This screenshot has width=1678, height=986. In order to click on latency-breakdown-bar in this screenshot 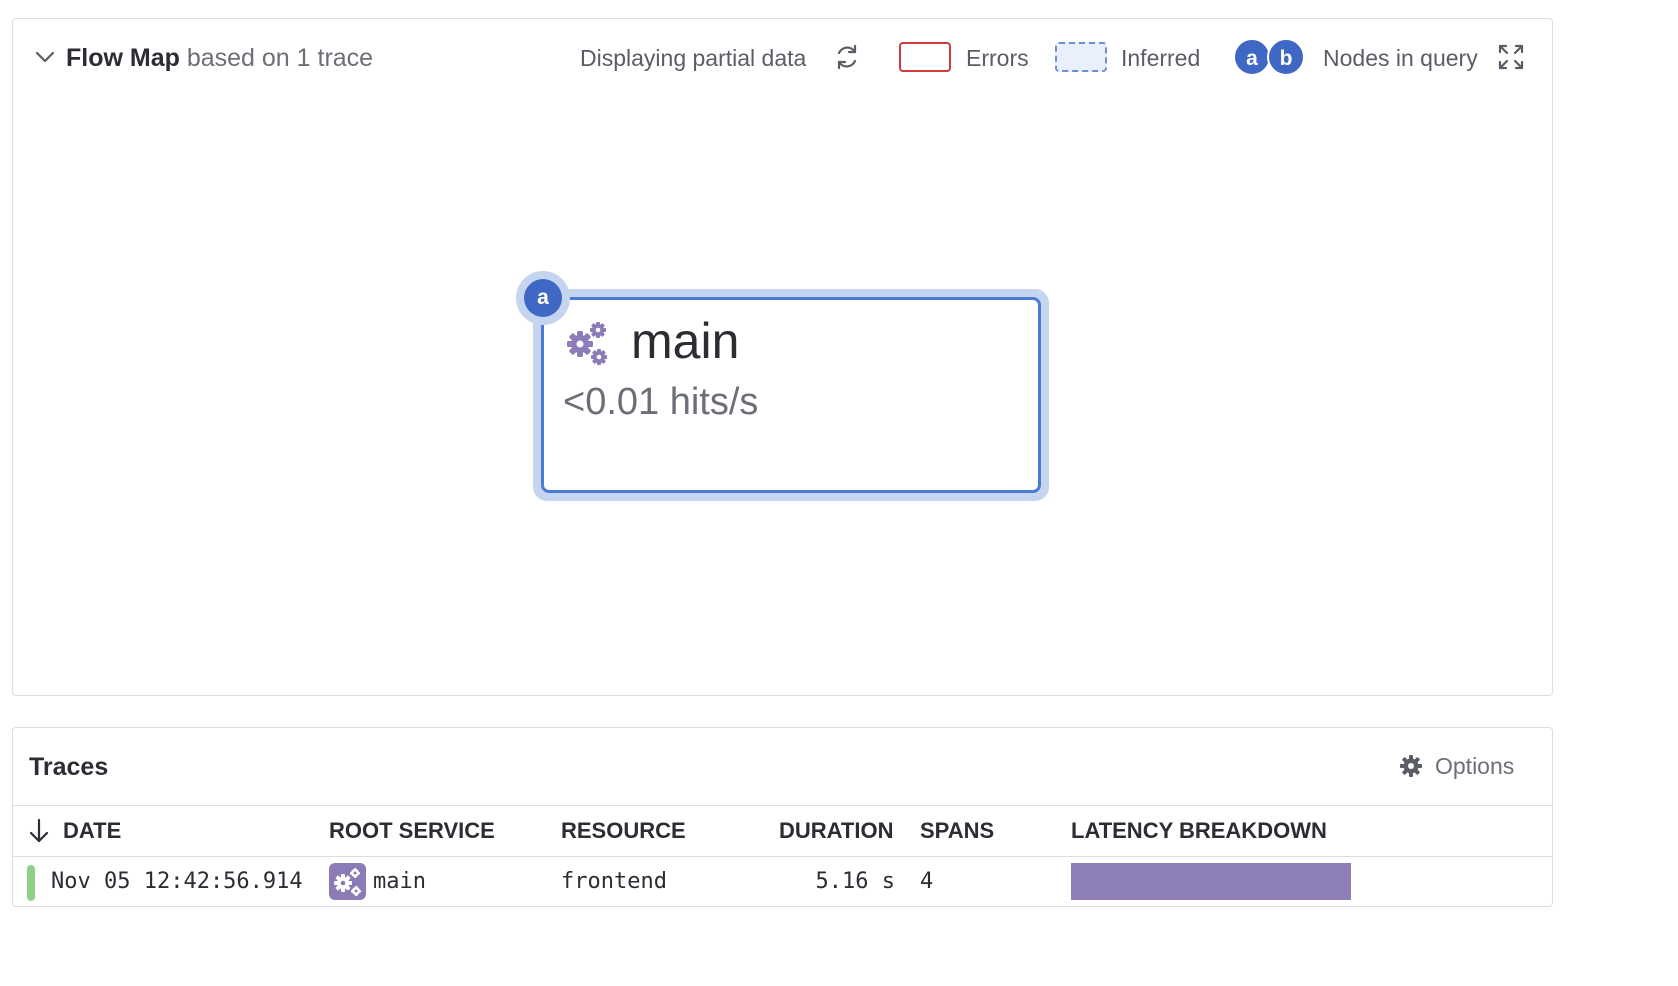, I will do `click(1211, 881)`.